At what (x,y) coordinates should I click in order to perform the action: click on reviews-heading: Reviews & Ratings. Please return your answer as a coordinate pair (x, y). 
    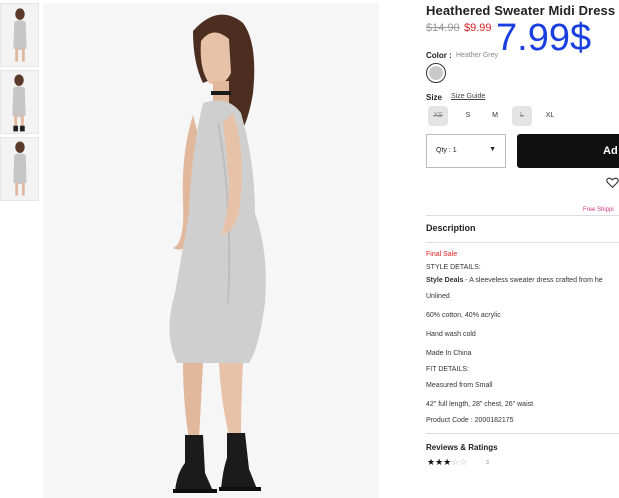
    Looking at the image, I should click on (462, 447).